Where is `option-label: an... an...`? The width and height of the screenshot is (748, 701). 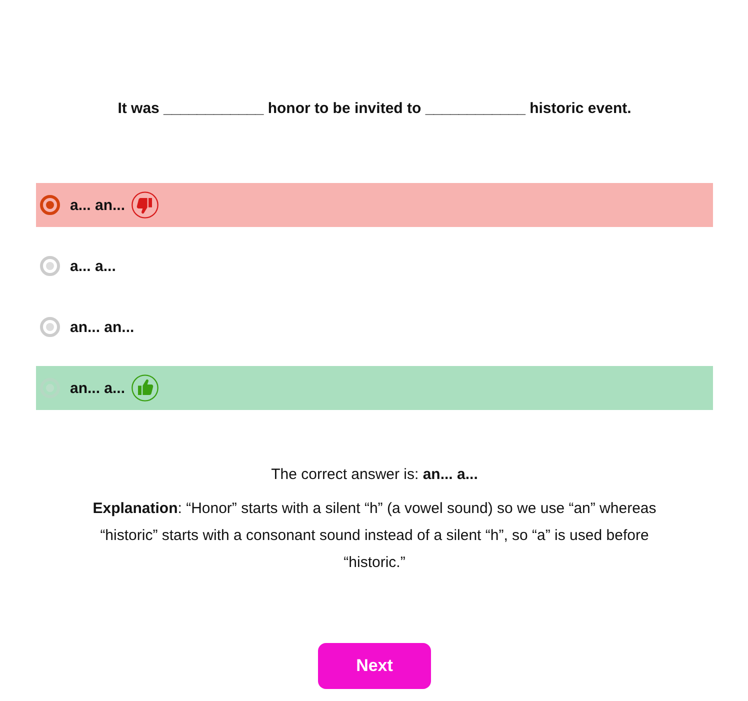 option-label: an... an... is located at coordinates (102, 327).